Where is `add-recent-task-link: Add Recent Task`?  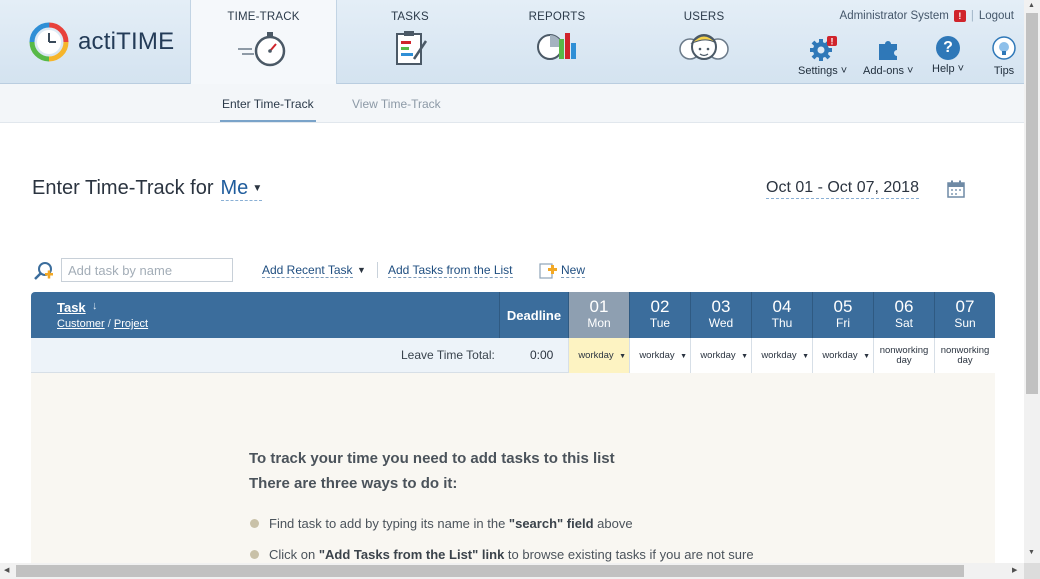 add-recent-task-link: Add Recent Task is located at coordinates (307, 270).